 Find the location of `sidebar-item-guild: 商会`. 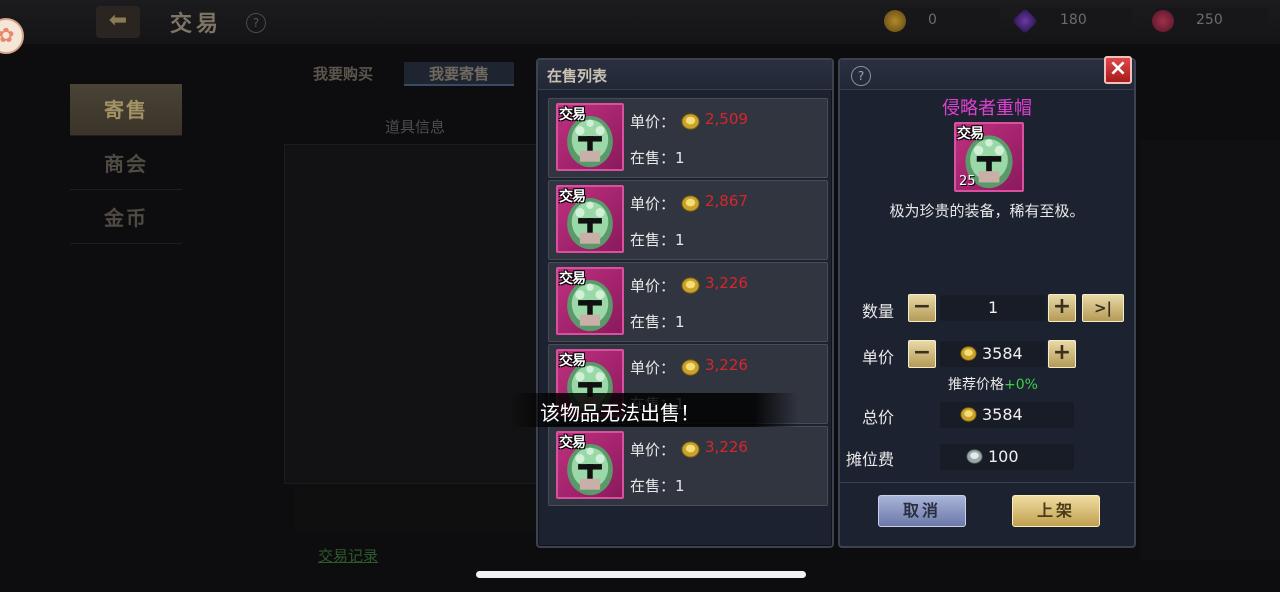

sidebar-item-guild: 商会 is located at coordinates (126, 164).